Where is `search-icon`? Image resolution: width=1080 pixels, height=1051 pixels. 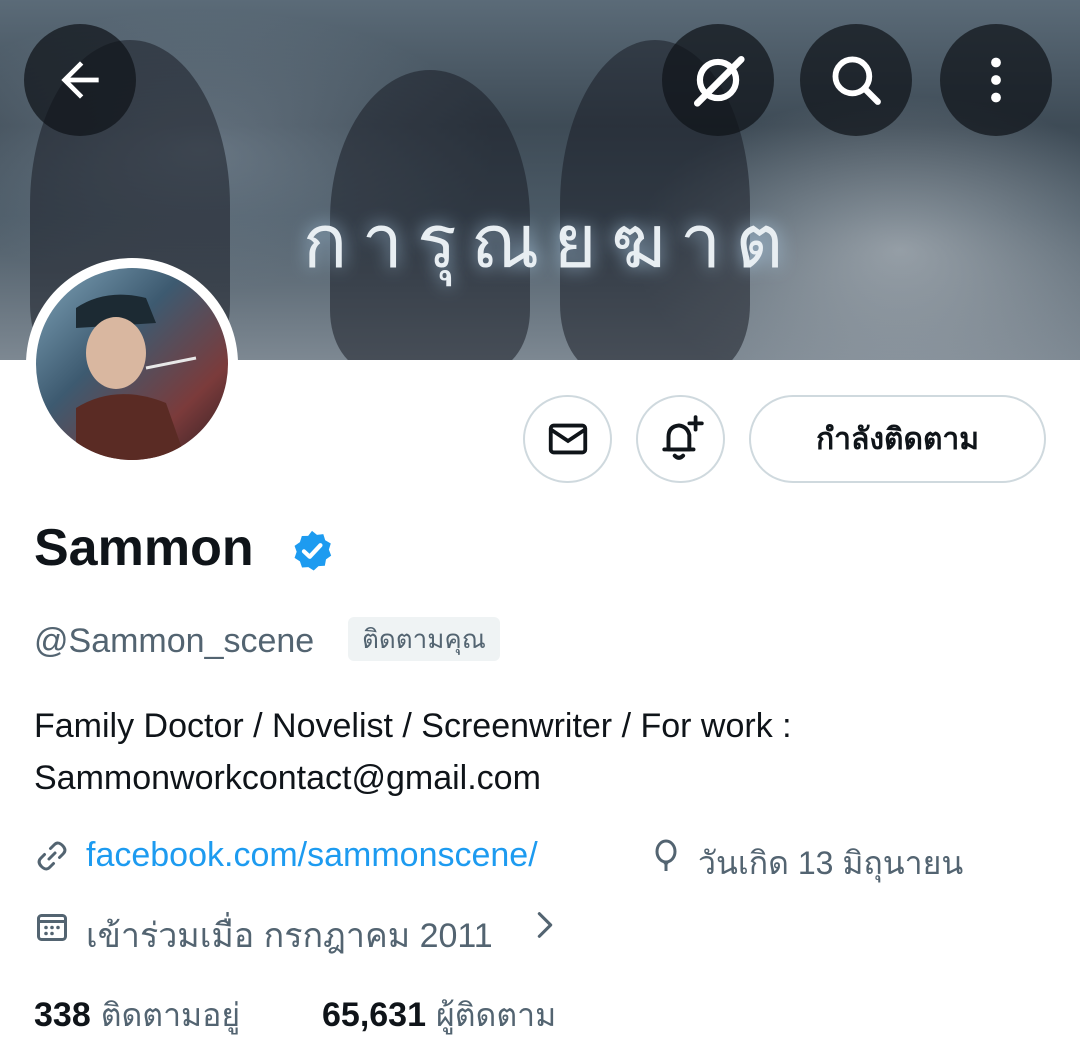 search-icon is located at coordinates (856, 80).